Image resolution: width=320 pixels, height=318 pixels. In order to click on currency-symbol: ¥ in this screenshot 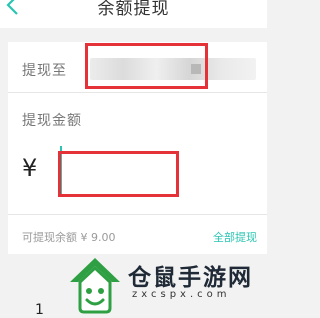, I will do `click(30, 168)`.